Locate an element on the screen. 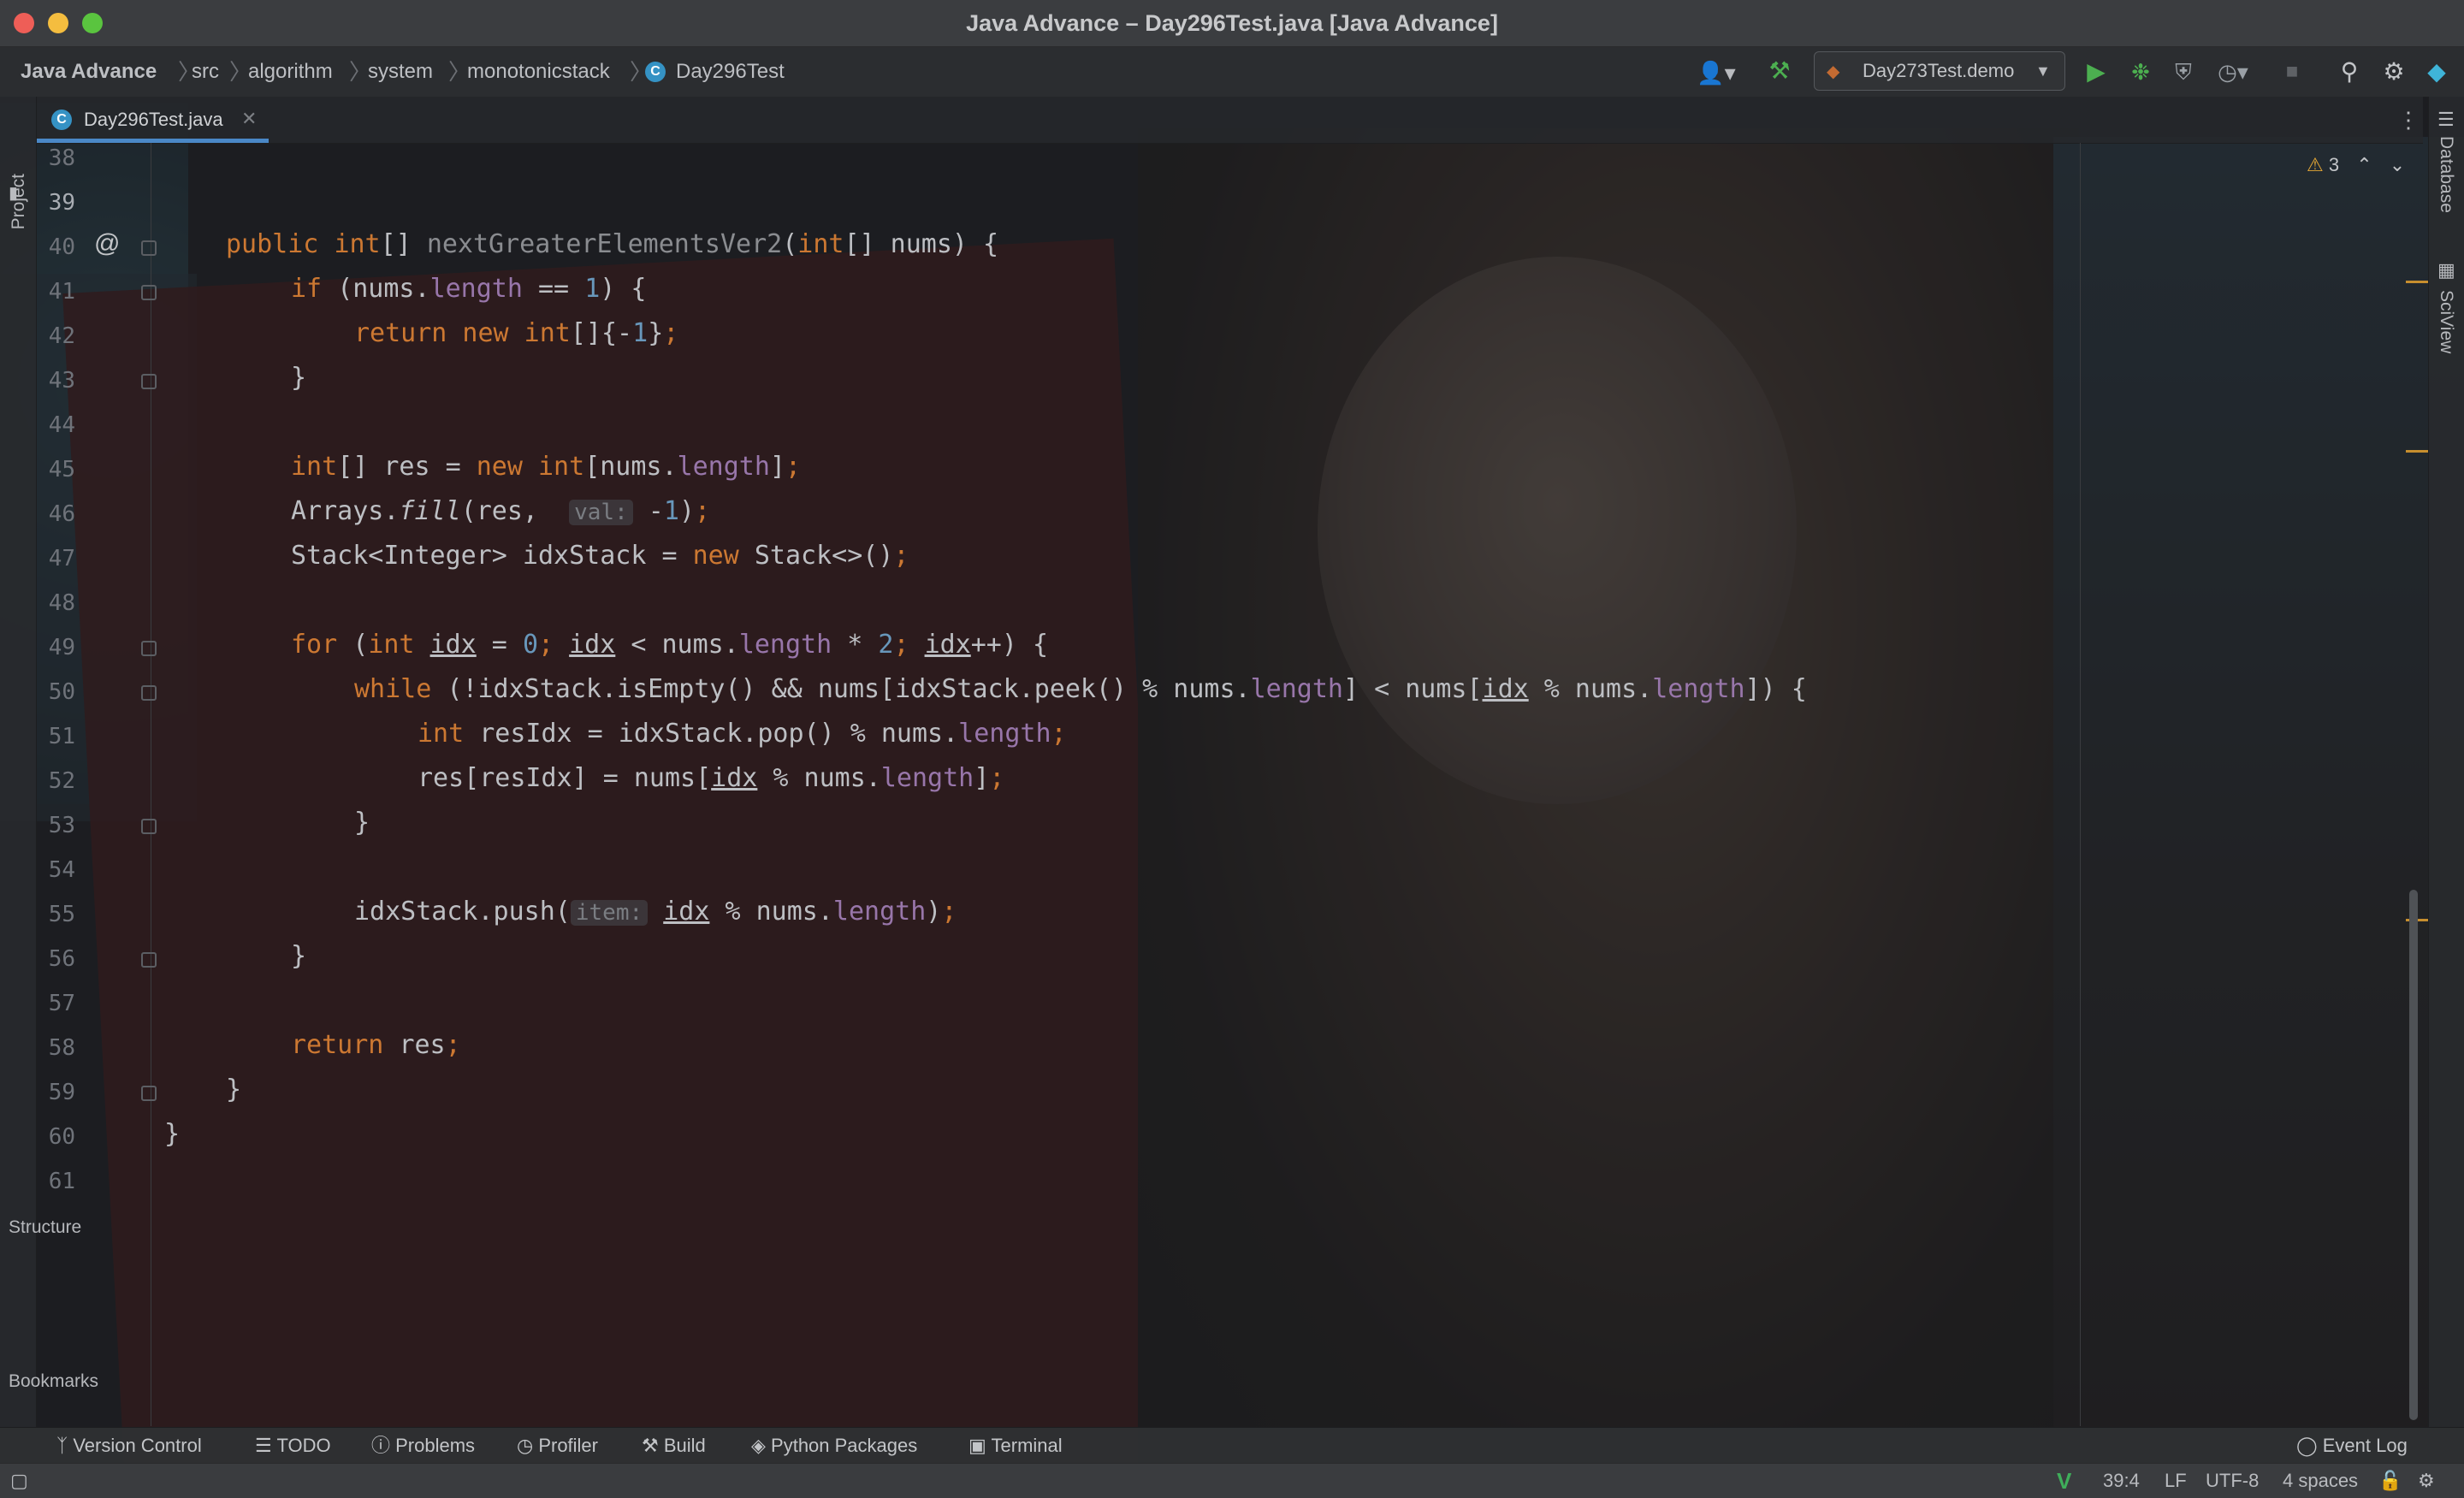 The image size is (2464, 1498). settings-gear-icon: ⚙ is located at coordinates (2394, 71).